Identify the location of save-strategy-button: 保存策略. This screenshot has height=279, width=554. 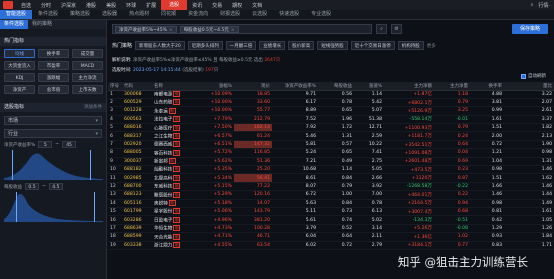
(530, 29).